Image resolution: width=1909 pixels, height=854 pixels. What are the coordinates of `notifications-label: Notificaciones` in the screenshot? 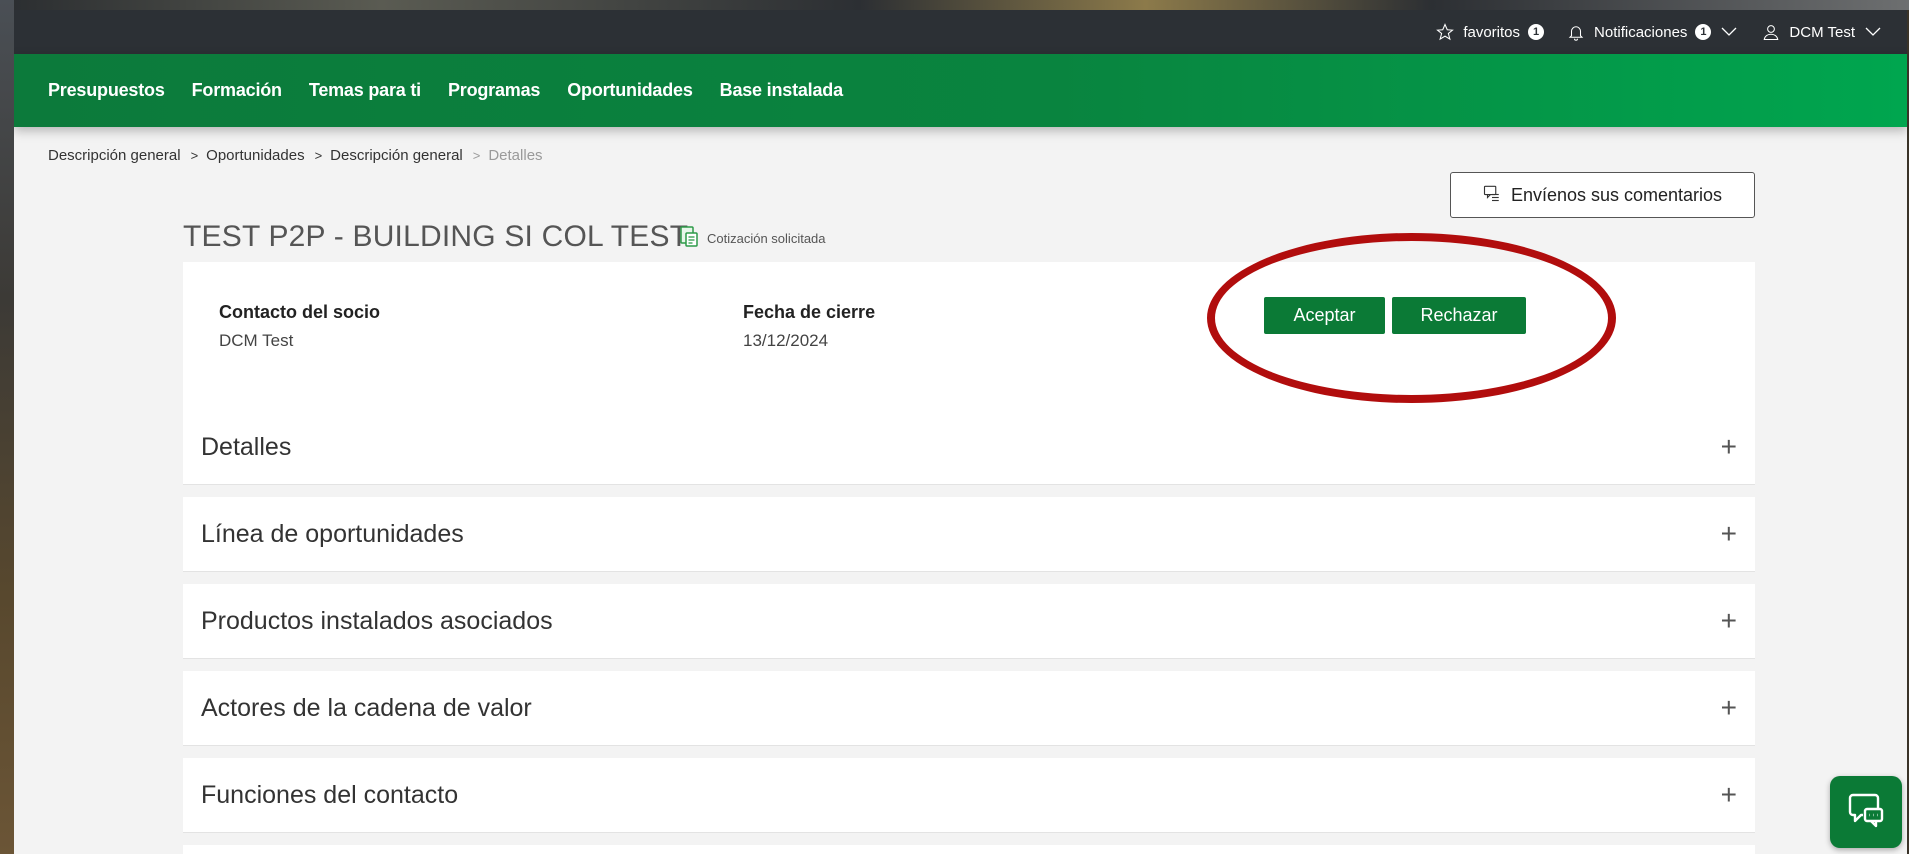 It's located at (1641, 32).